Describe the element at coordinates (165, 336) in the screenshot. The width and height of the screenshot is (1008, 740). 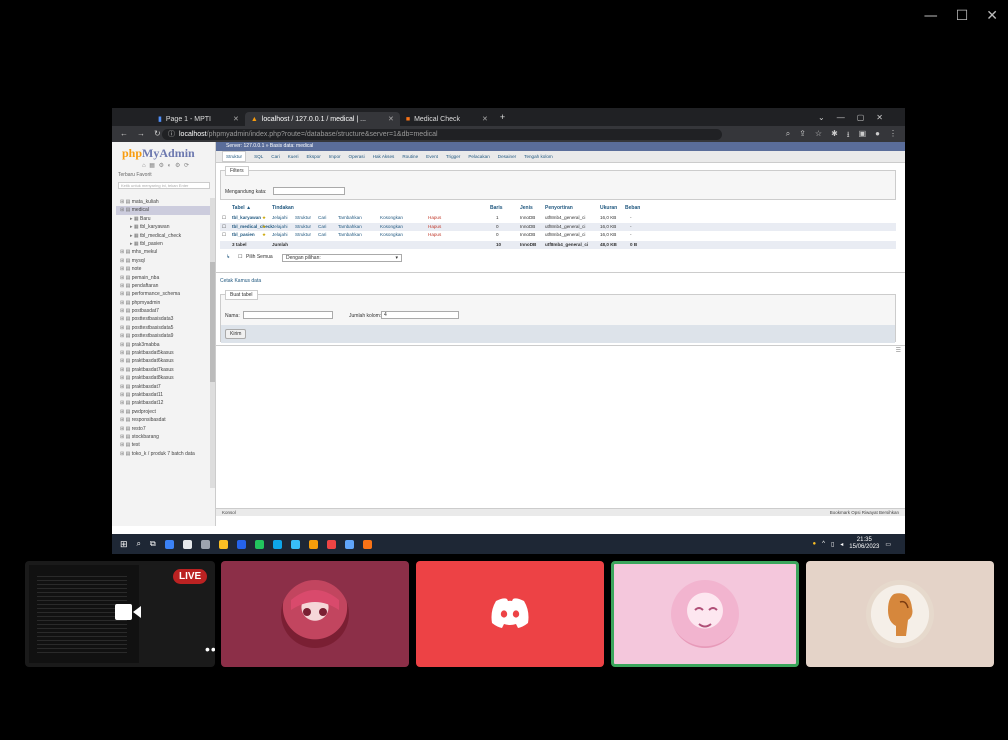
I see `nav-database-item: ⊞ ▤ posttestbasisdata9` at that location.